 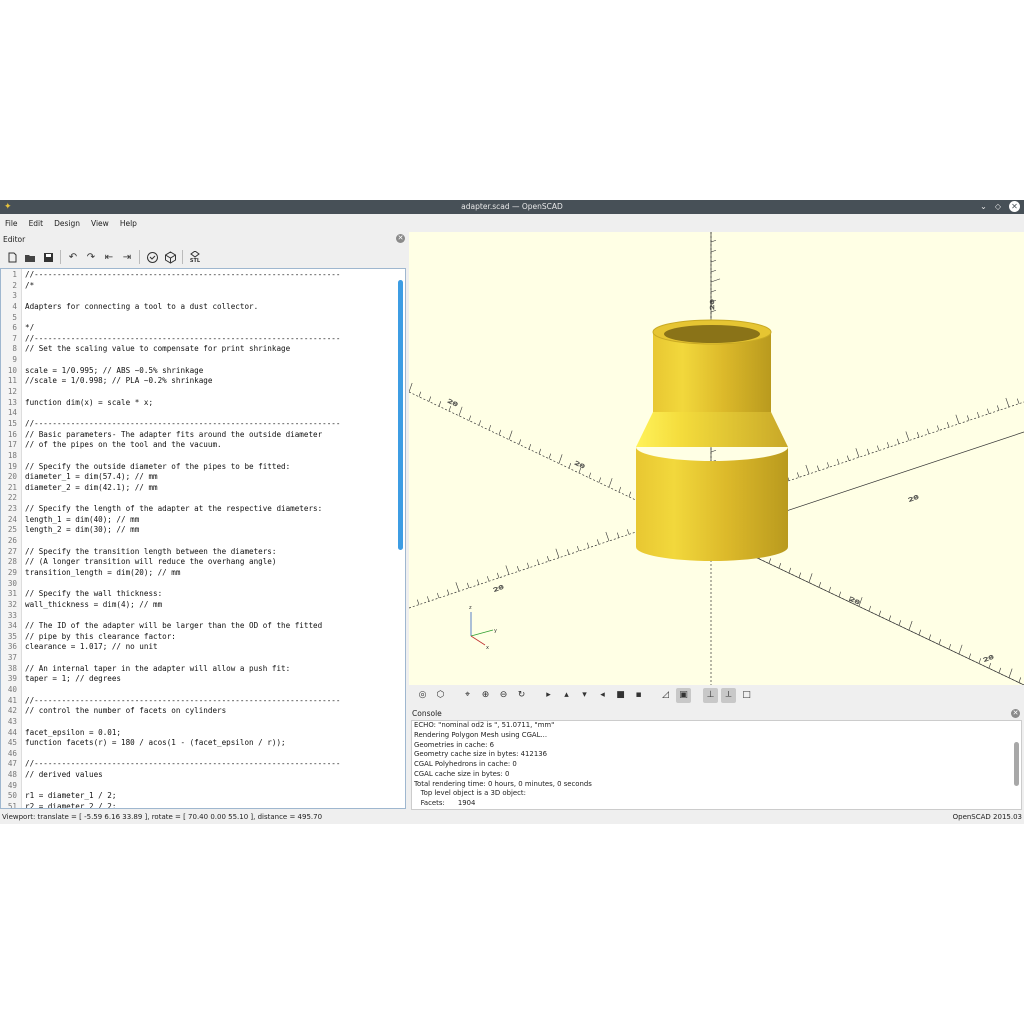 I want to click on line-number: 17, so click(x=12, y=445).